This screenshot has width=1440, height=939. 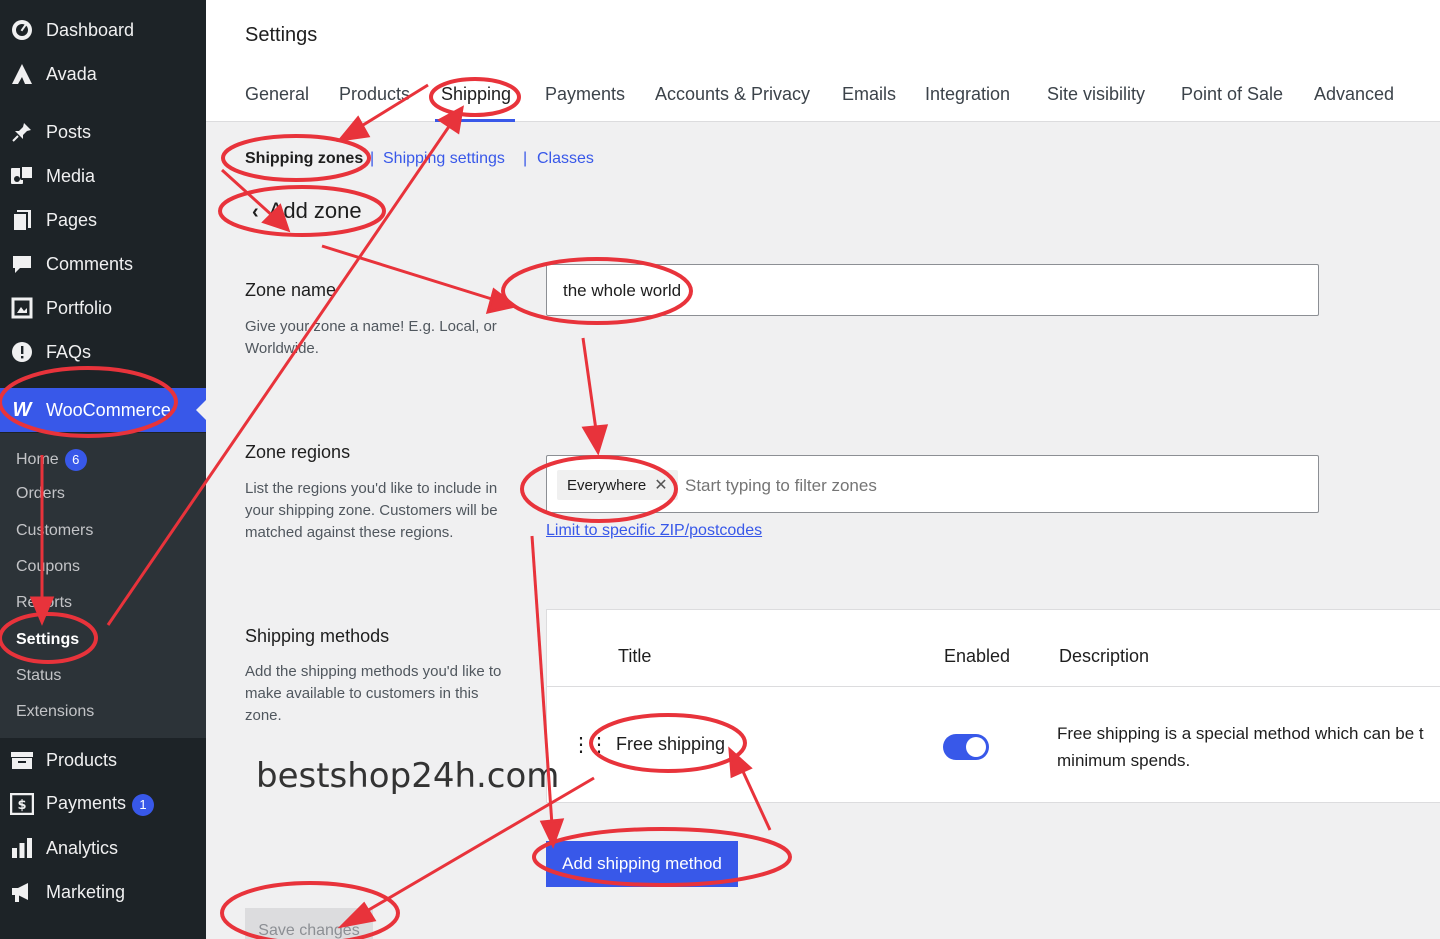 I want to click on sidebar-item-portfolio: Portfolio, so click(x=103, y=308).